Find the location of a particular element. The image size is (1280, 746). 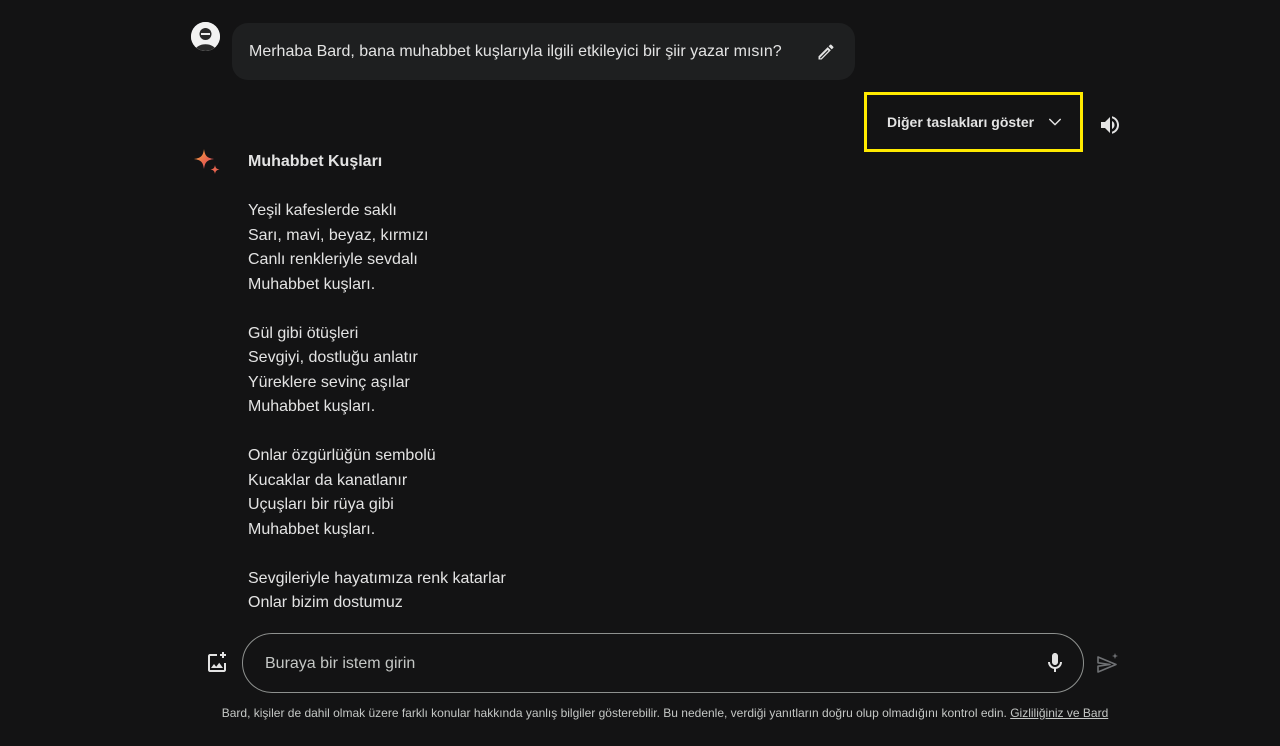

image-upload-icon is located at coordinates (217, 663).